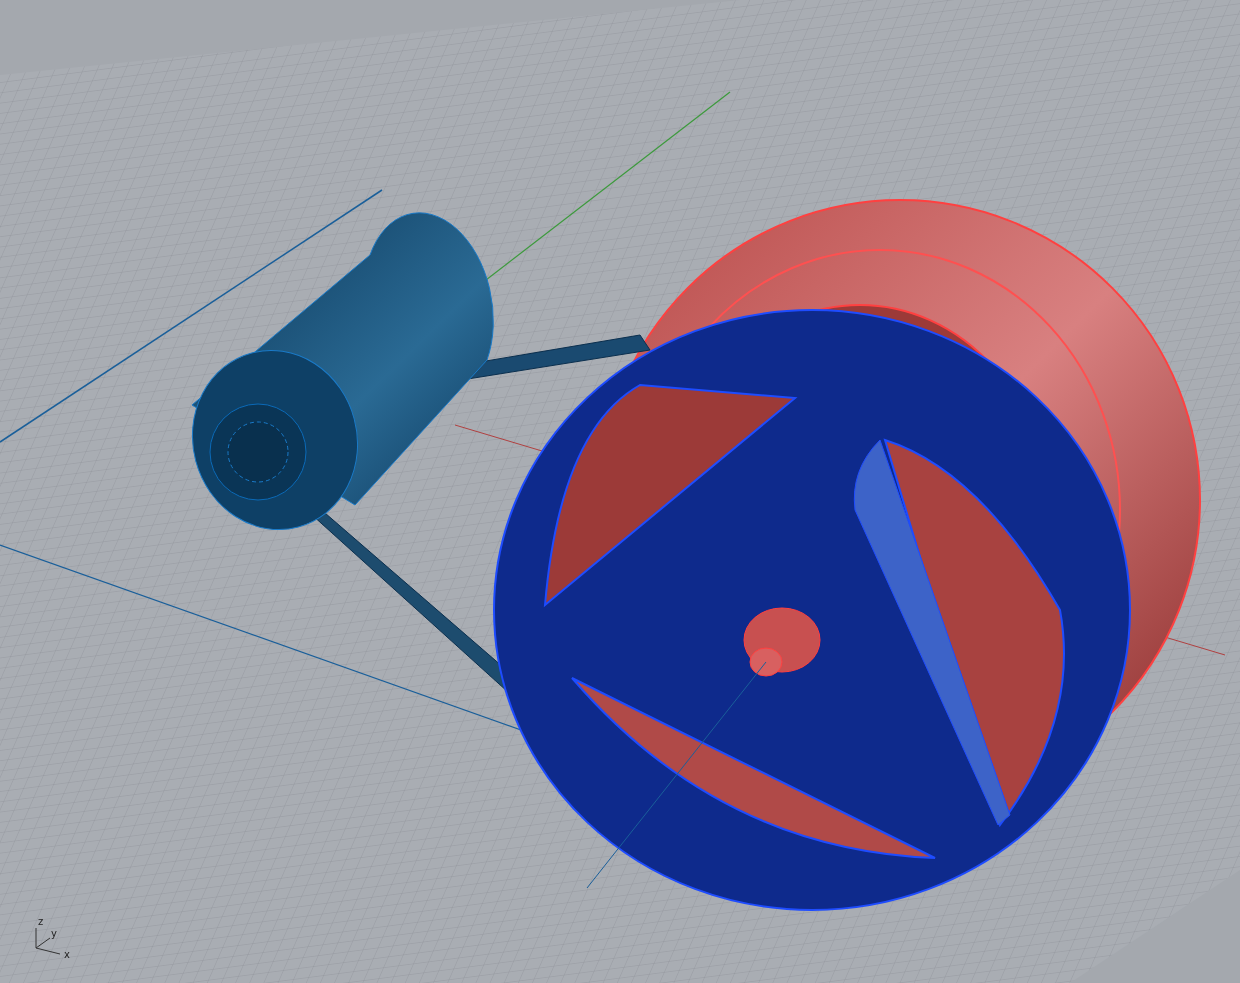  Describe the element at coordinates (54, 933) in the screenshot. I see `axis-label: y` at that location.